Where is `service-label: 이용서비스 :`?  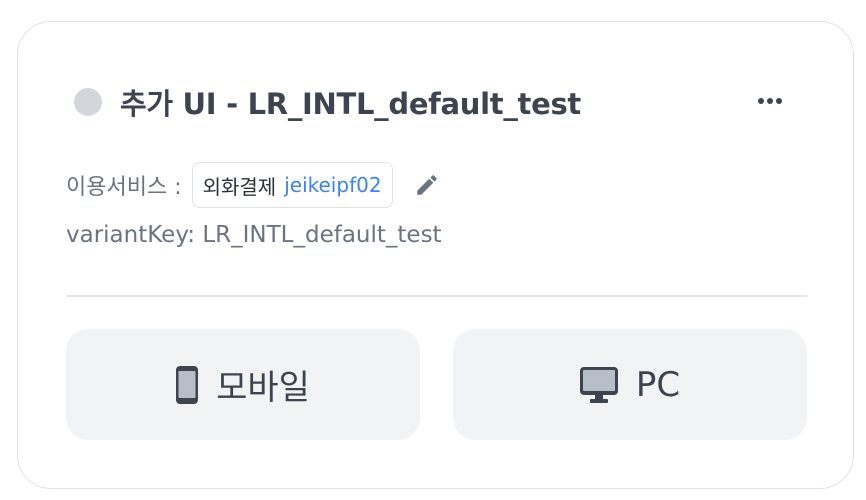
service-label: 이용서비스 : is located at coordinates (124, 187).